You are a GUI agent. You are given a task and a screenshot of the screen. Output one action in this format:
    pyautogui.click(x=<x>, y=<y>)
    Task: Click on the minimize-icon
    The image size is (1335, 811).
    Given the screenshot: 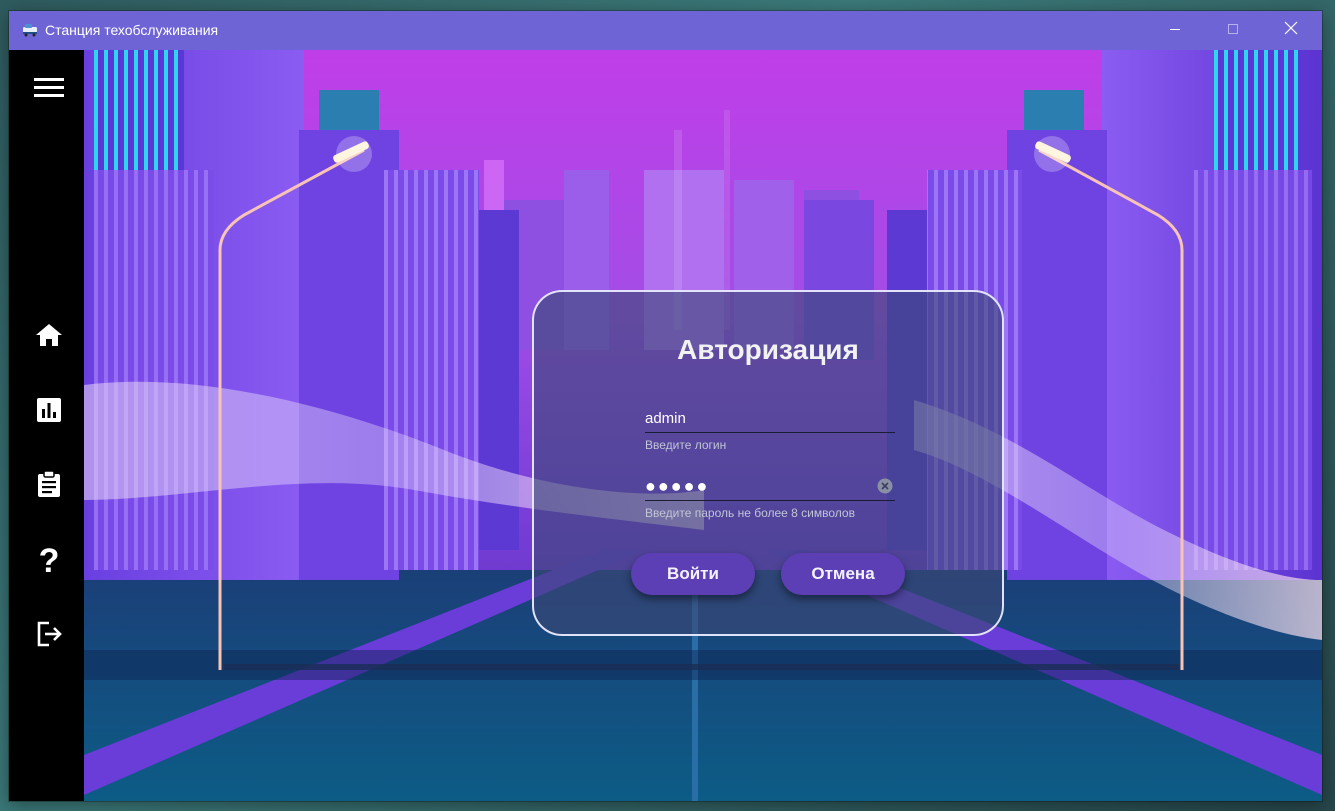 What is the action you would take?
    pyautogui.click(x=1175, y=31)
    